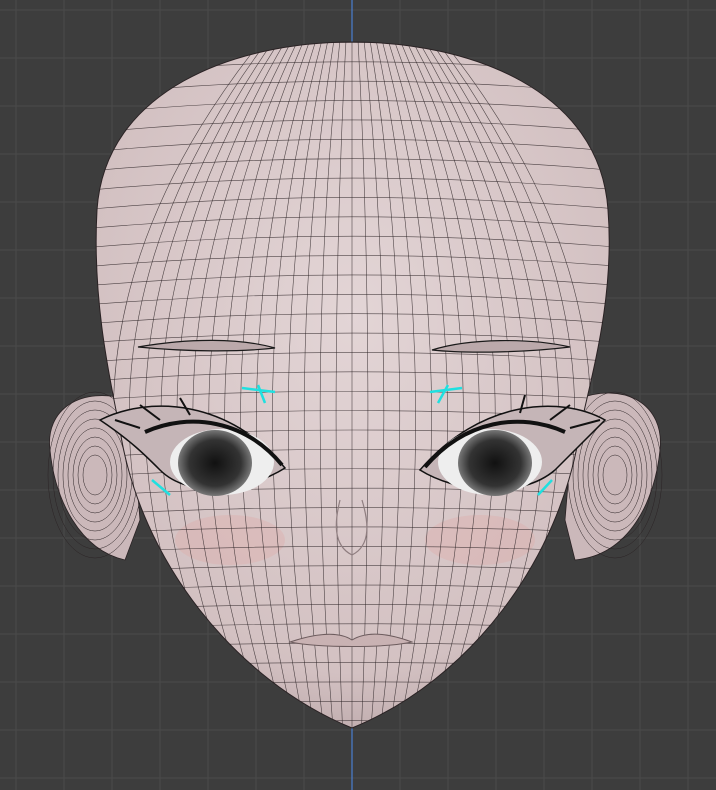 This screenshot has height=790, width=716. Describe the element at coordinates (215, 463) in the screenshot. I see `iris-left` at that location.